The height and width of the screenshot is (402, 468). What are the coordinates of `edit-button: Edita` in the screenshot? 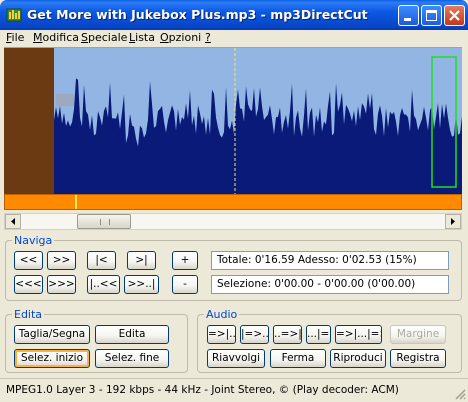 It's located at (132, 334).